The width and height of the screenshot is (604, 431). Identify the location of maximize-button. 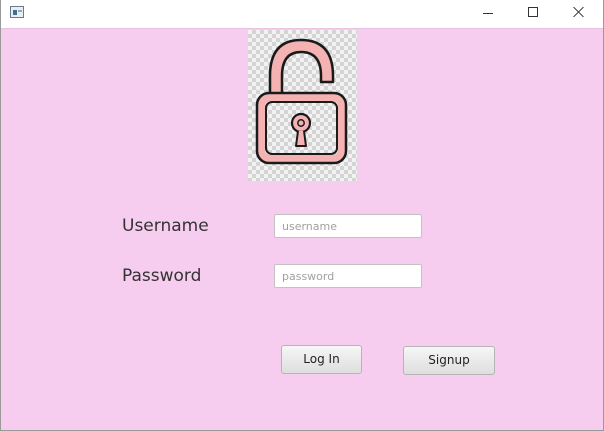
(534, 14).